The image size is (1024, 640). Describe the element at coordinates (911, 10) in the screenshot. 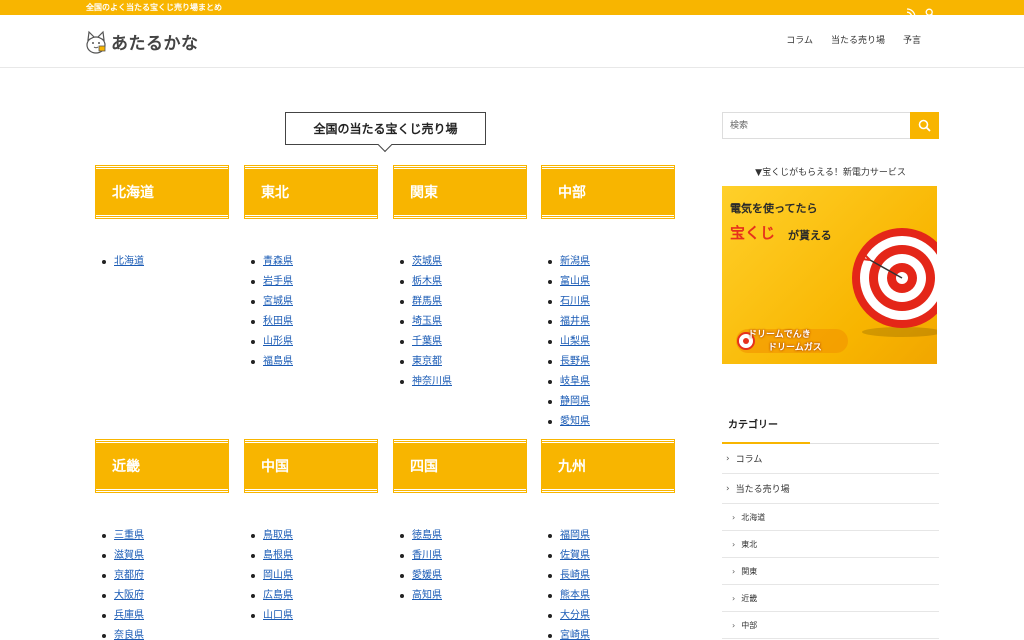

I see `rss-icon` at that location.